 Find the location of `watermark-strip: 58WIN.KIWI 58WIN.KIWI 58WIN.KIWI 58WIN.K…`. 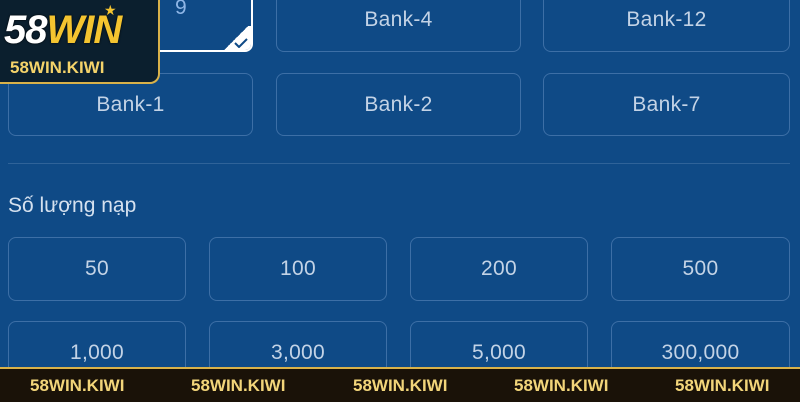

watermark-strip: 58WIN.KIWI 58WIN.KIWI 58WIN.KIWI 58WIN.K… is located at coordinates (400, 384).